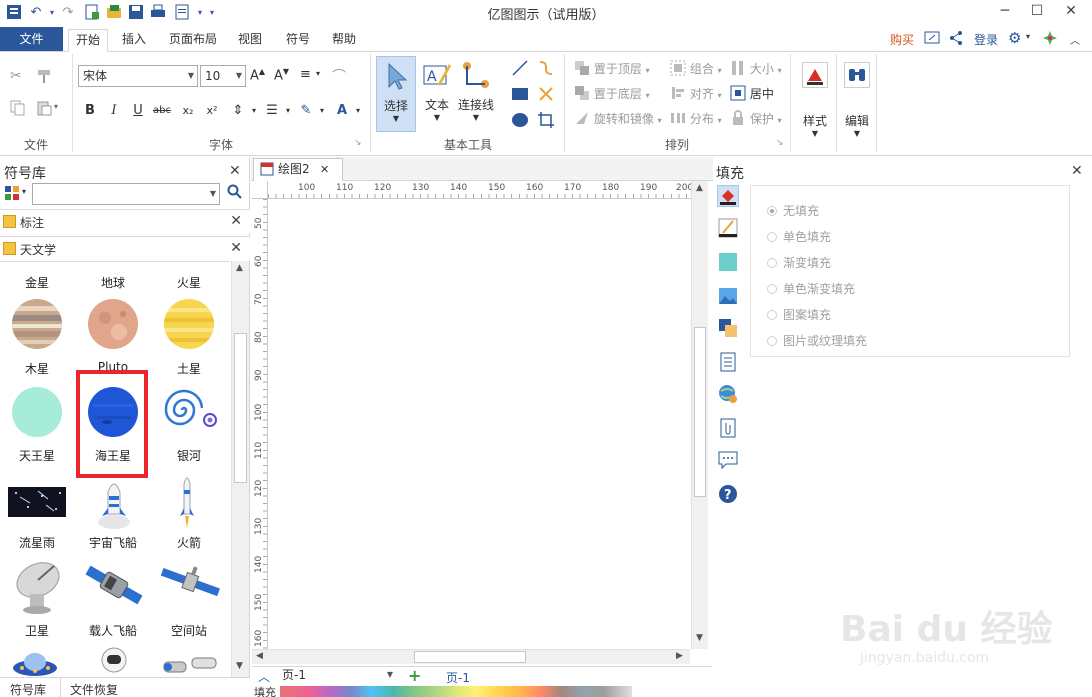 The image size is (1092, 697). I want to click on page-nav-up-icon: ︿, so click(264, 676).